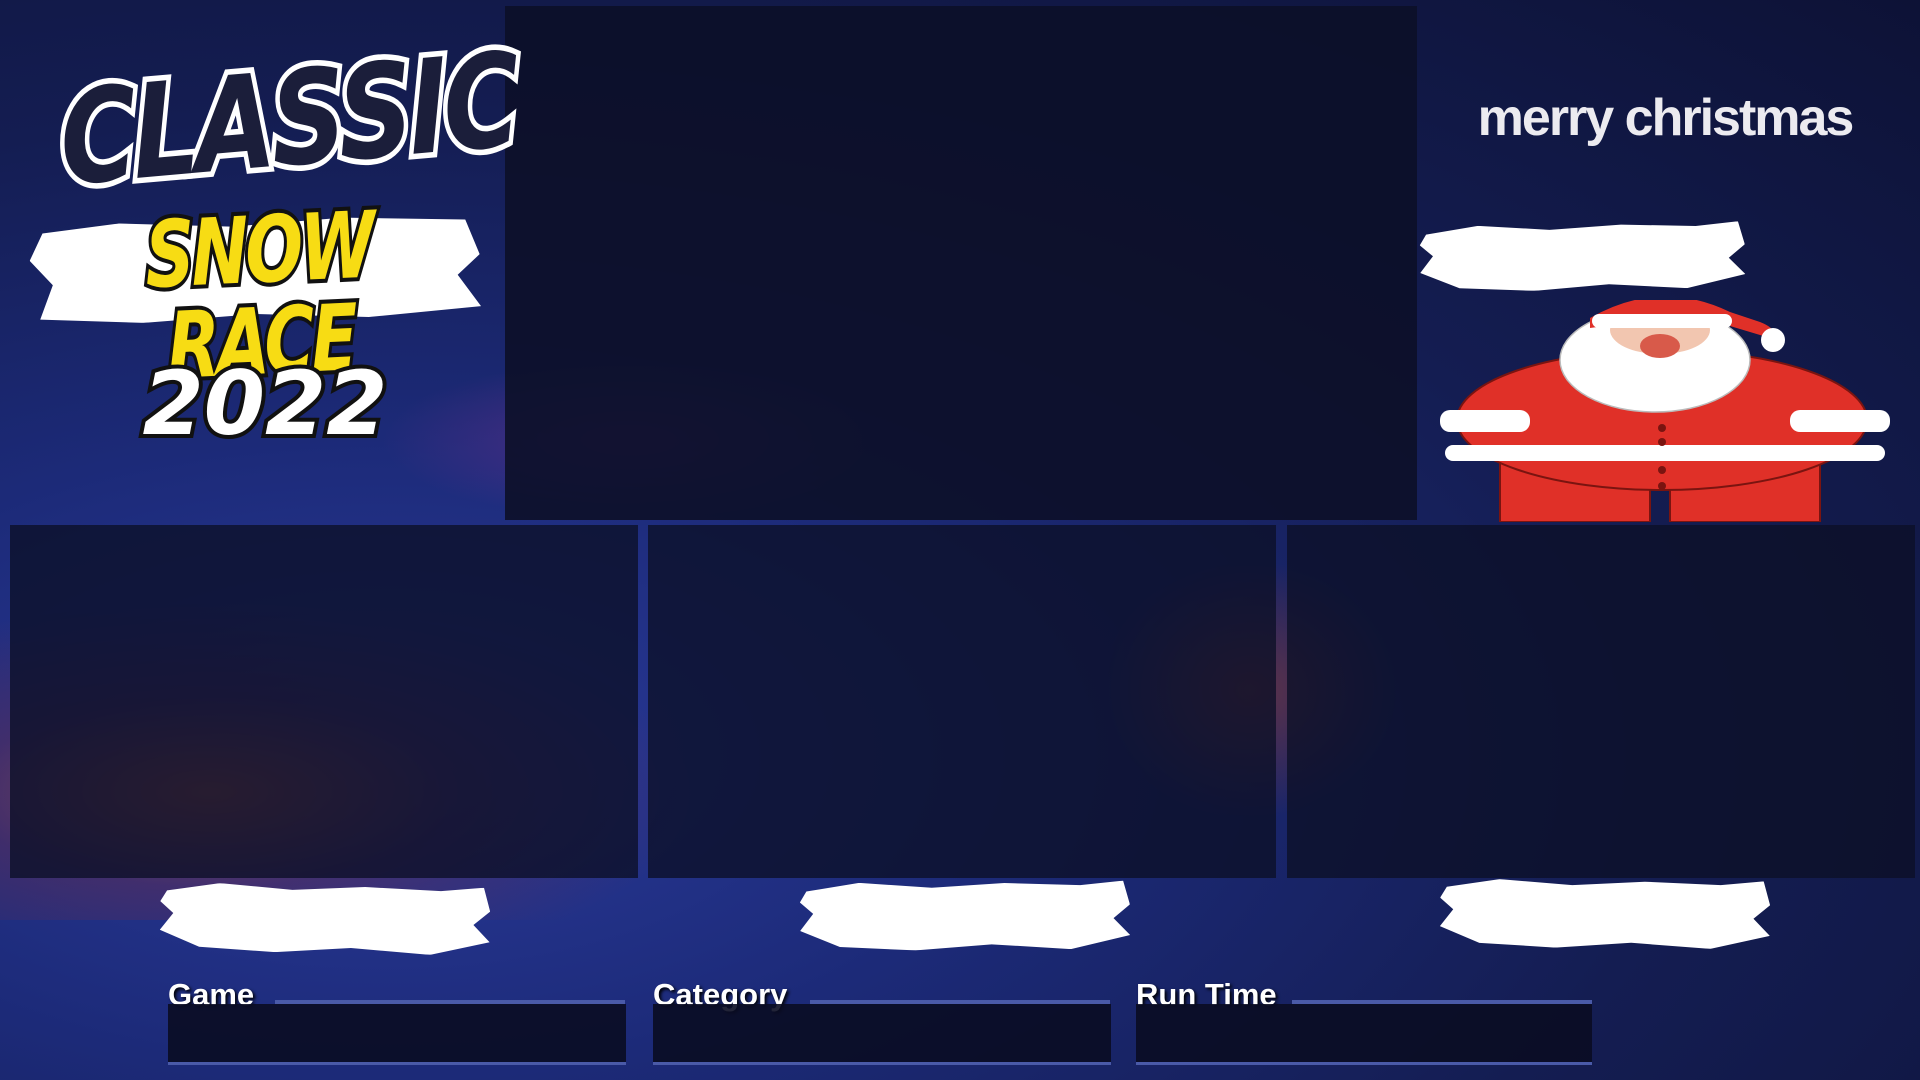 This screenshot has width=1920, height=1080. Describe the element at coordinates (1665, 411) in the screenshot. I see `santa-illustration` at that location.